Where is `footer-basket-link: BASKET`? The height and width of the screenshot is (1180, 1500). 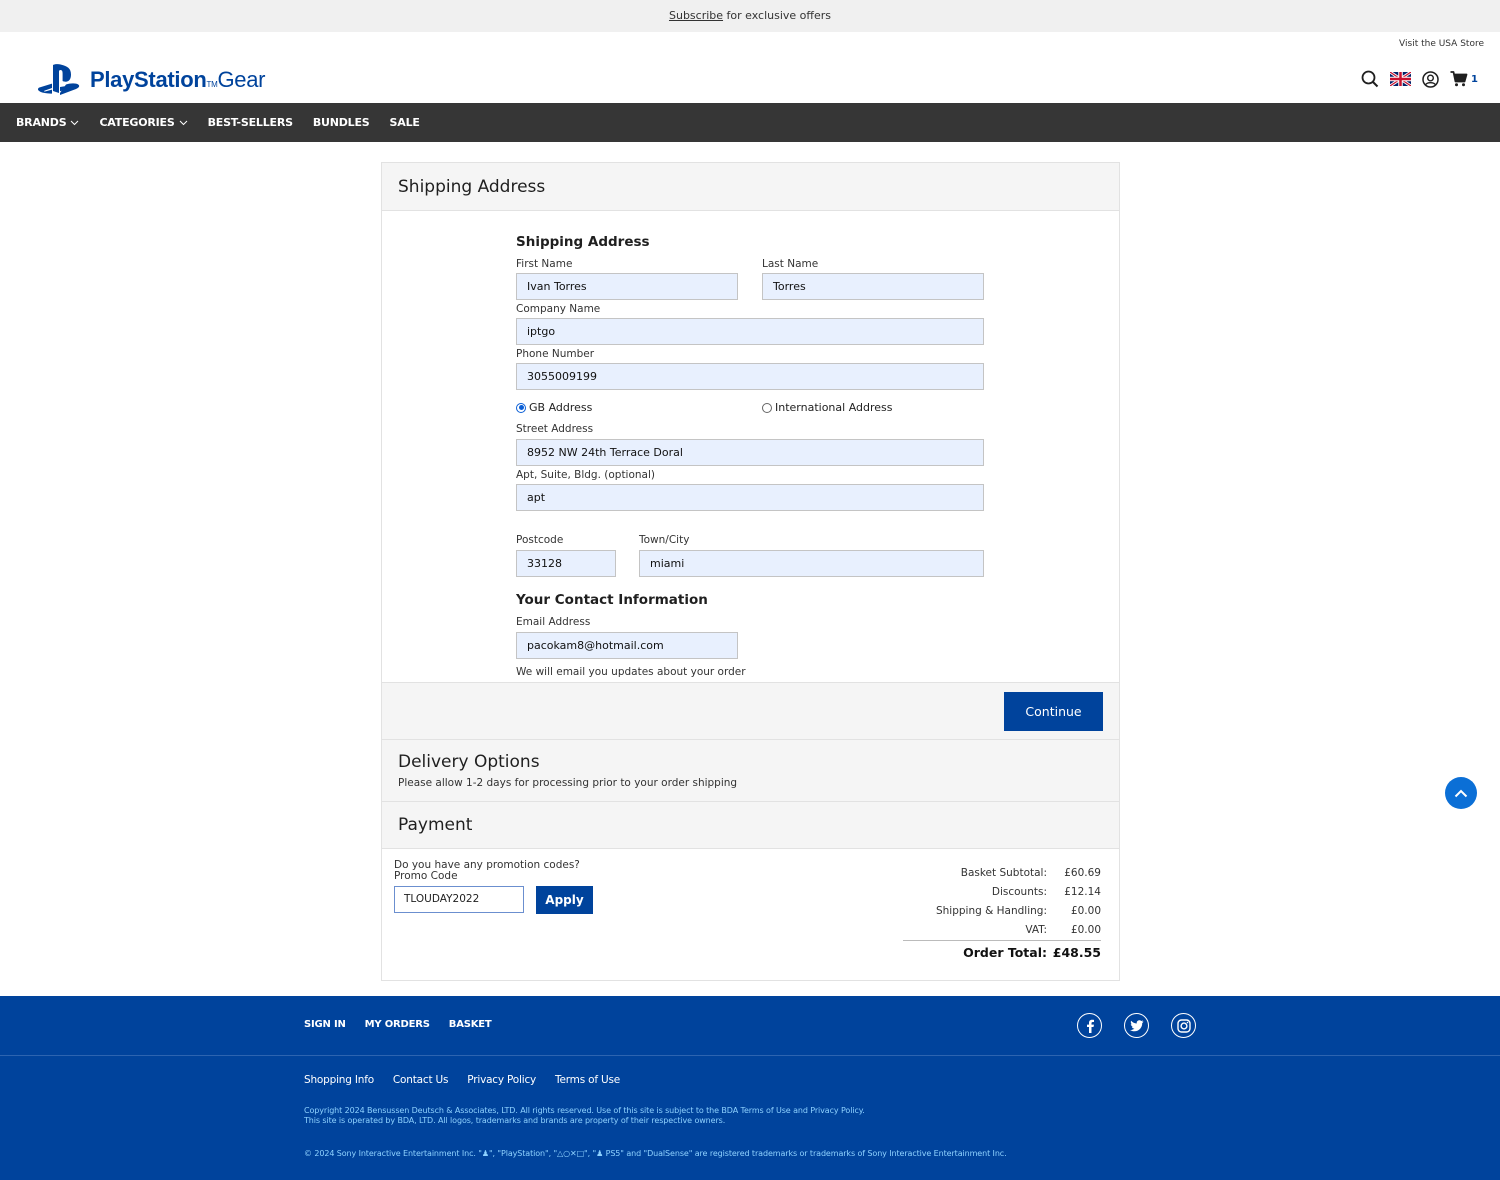 footer-basket-link: BASKET is located at coordinates (470, 1024).